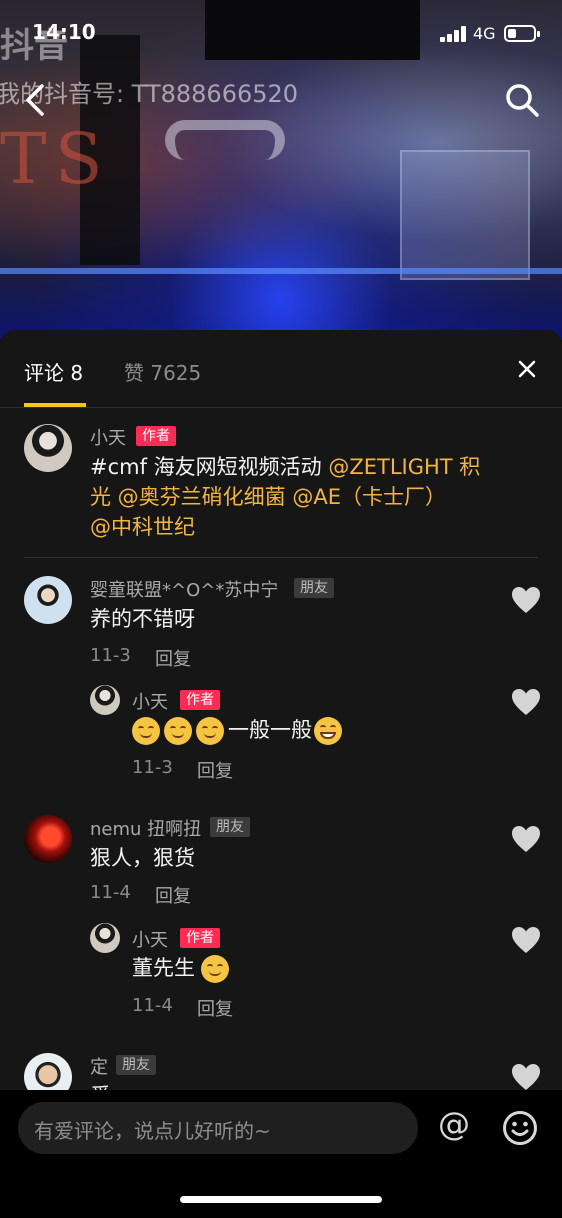  I want to click on search-icon, so click(522, 100).